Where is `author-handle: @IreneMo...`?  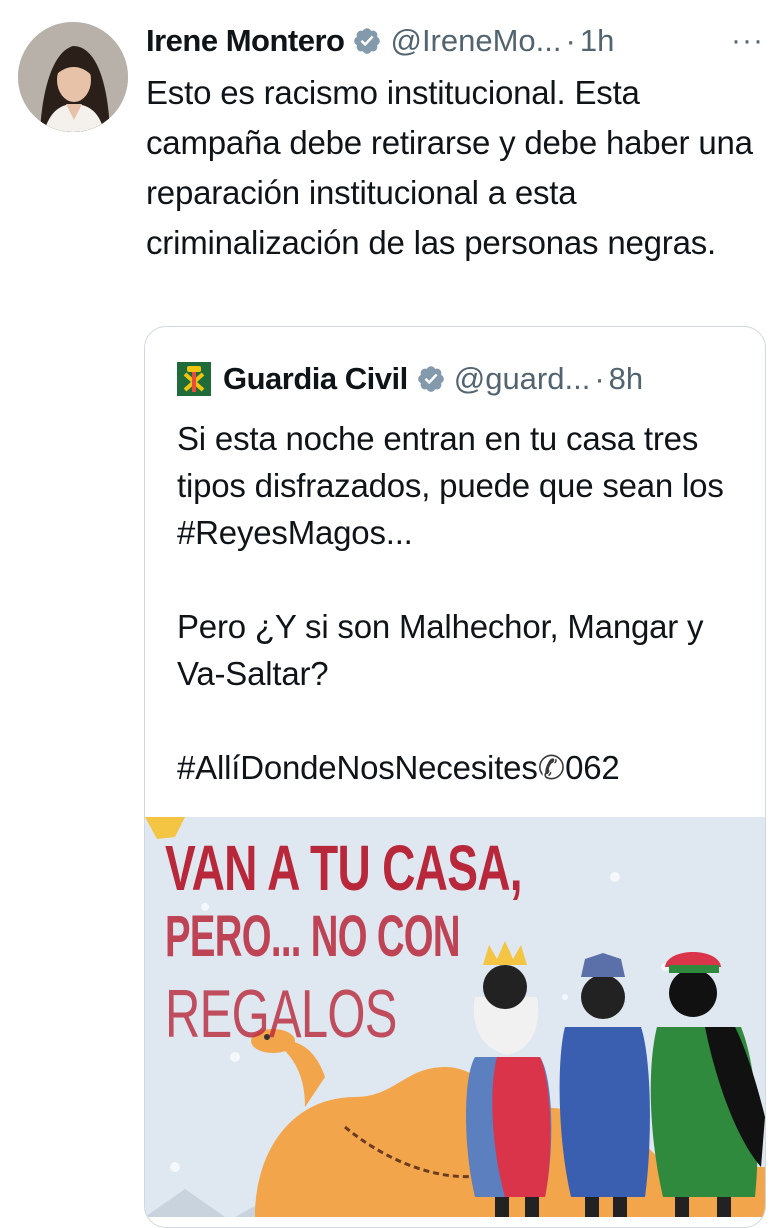
author-handle: @IreneMo... is located at coordinates (475, 41).